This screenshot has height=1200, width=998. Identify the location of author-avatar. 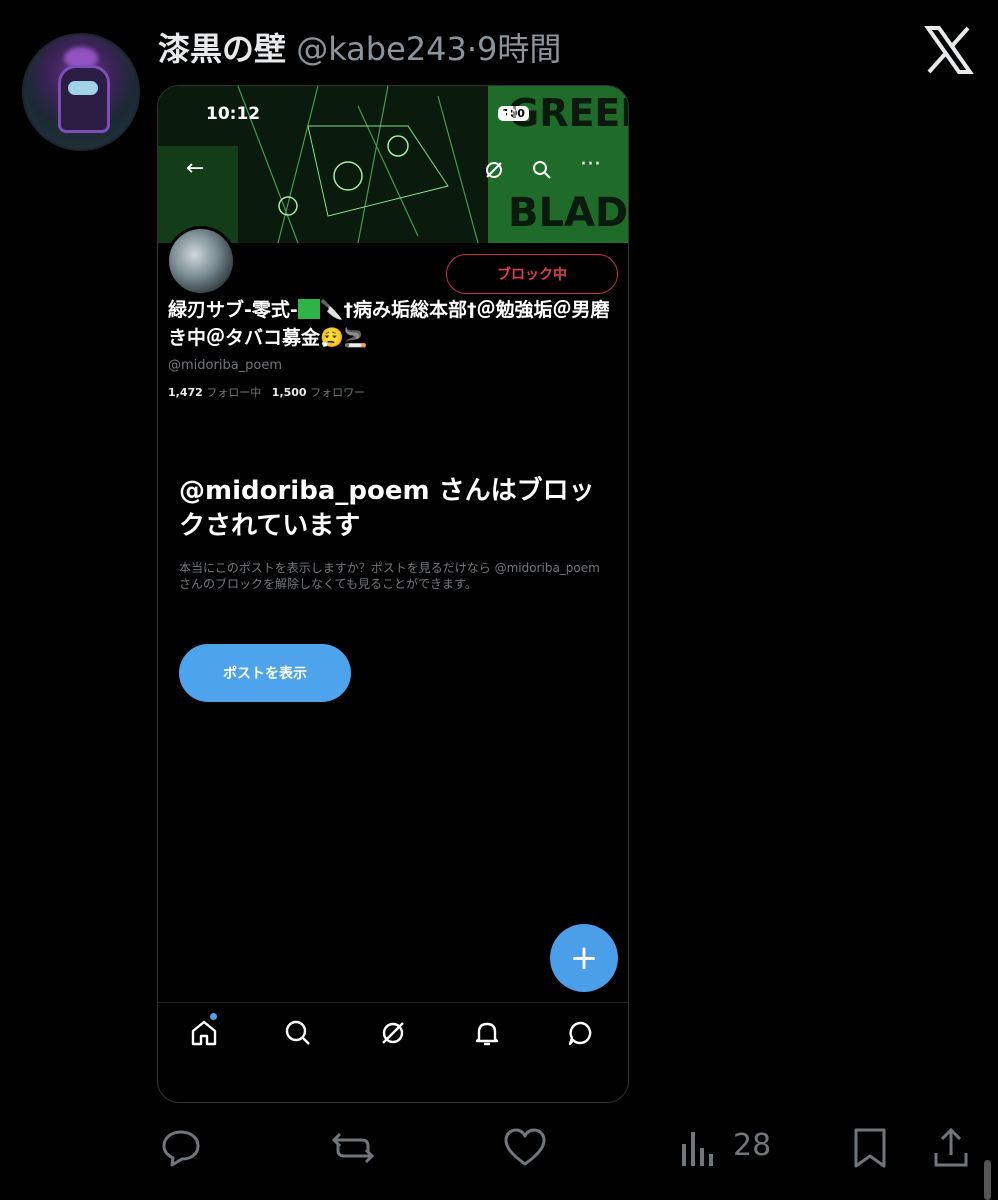
(81, 92).